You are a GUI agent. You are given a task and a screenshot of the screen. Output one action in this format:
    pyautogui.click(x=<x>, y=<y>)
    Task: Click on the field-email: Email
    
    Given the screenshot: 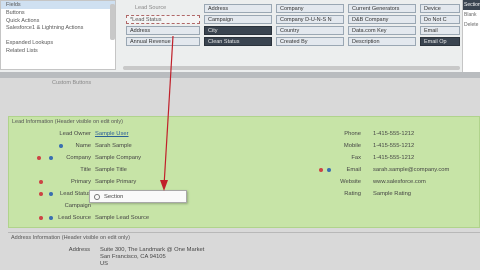 What is the action you would take?
    pyautogui.click(x=440, y=30)
    